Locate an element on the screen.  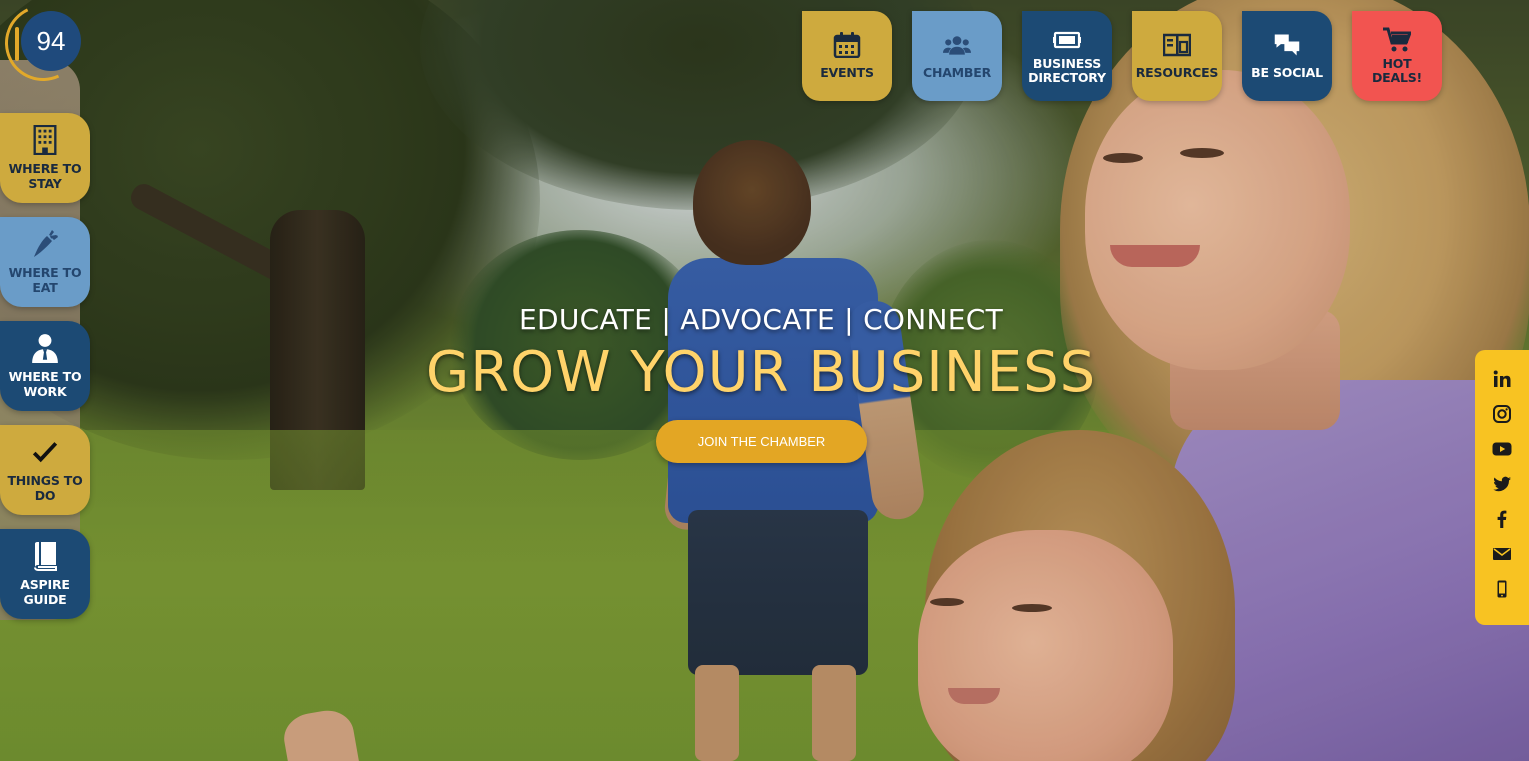
youtube-icon is located at coordinates (1502, 449).